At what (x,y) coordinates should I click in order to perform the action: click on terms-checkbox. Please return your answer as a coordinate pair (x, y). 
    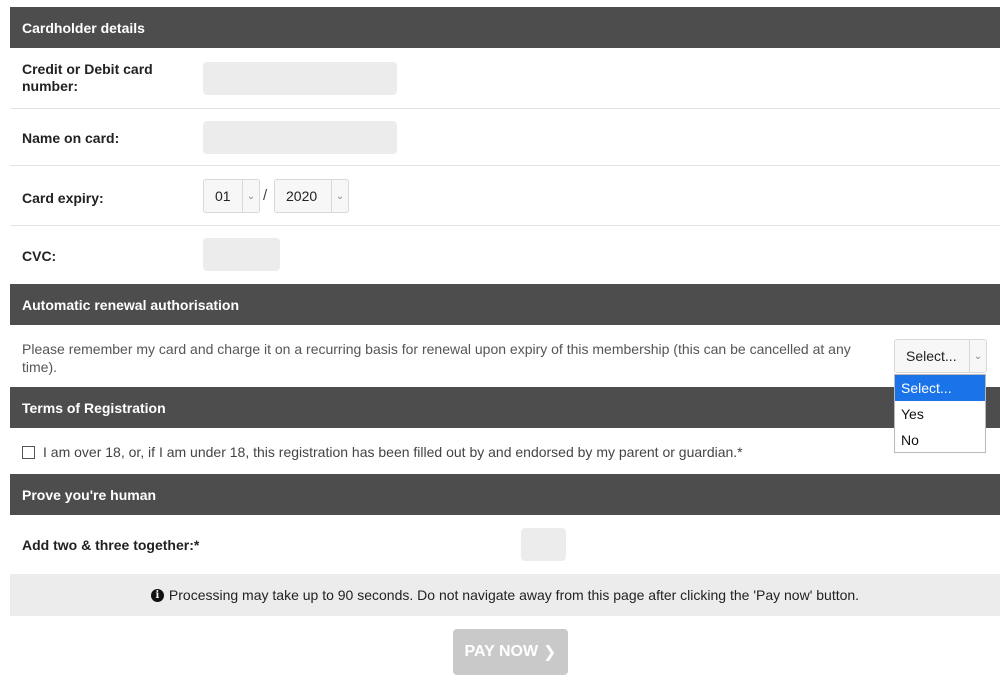
    Looking at the image, I should click on (28, 452).